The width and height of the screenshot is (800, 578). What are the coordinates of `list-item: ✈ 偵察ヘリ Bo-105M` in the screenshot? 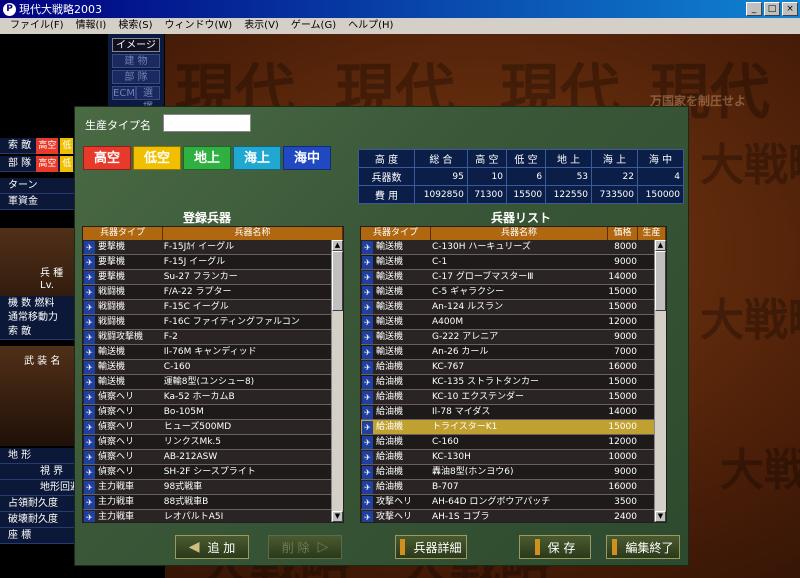 It's located at (207, 412).